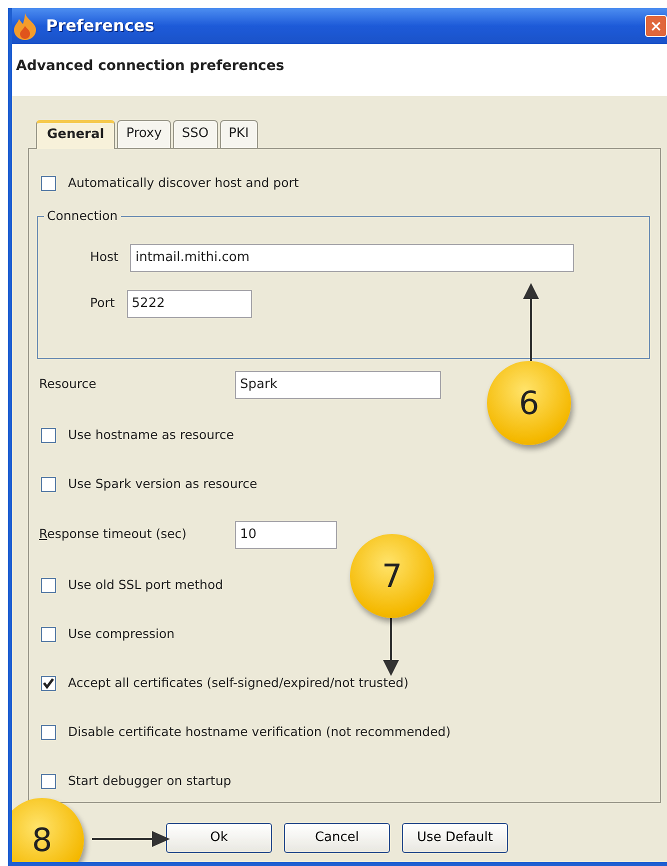 This screenshot has width=667, height=866. Describe the element at coordinates (151, 435) in the screenshot. I see `checkbox-label: Use hostname as resource` at that location.